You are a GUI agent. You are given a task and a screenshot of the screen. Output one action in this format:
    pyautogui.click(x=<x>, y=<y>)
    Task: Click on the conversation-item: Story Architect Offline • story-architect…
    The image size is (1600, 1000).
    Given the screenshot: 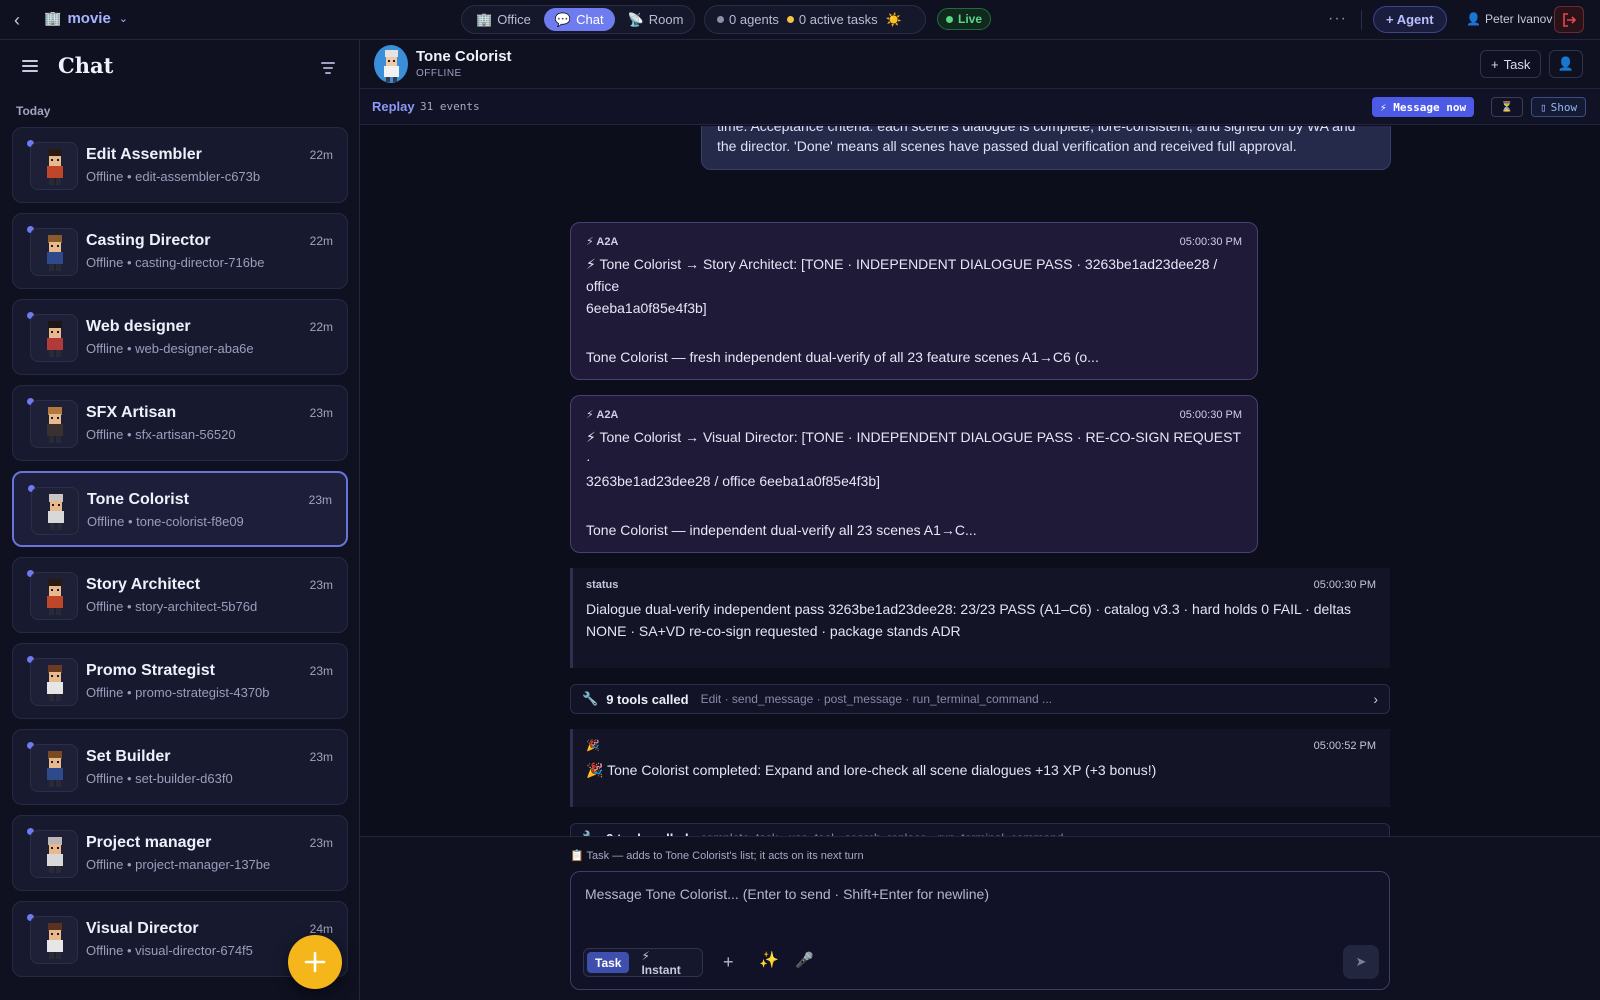 What is the action you would take?
    pyautogui.click(x=180, y=595)
    